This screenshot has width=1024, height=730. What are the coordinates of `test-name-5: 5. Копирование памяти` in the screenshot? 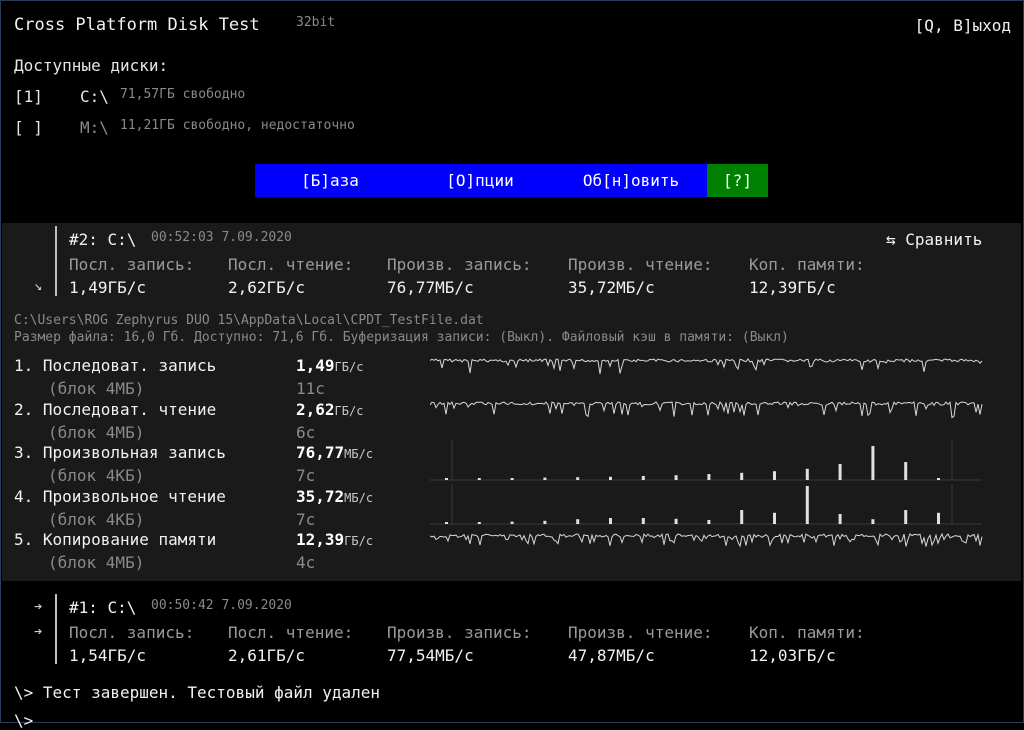 It's located at (115, 539).